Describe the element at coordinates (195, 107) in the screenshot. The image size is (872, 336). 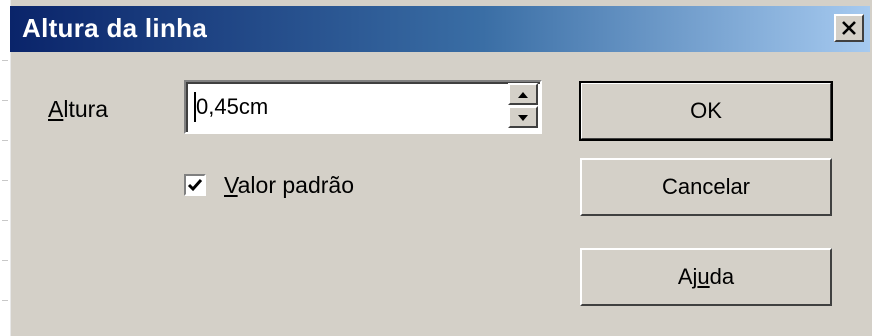
I see `text-caret` at that location.